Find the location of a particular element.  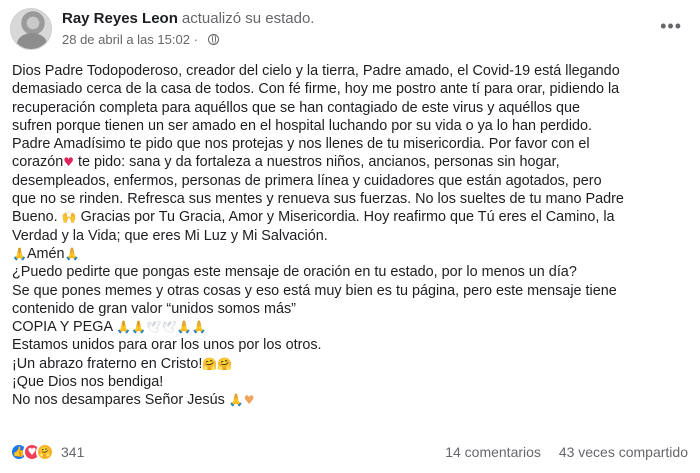

shares-link: 43 veces compartido is located at coordinates (623, 452).